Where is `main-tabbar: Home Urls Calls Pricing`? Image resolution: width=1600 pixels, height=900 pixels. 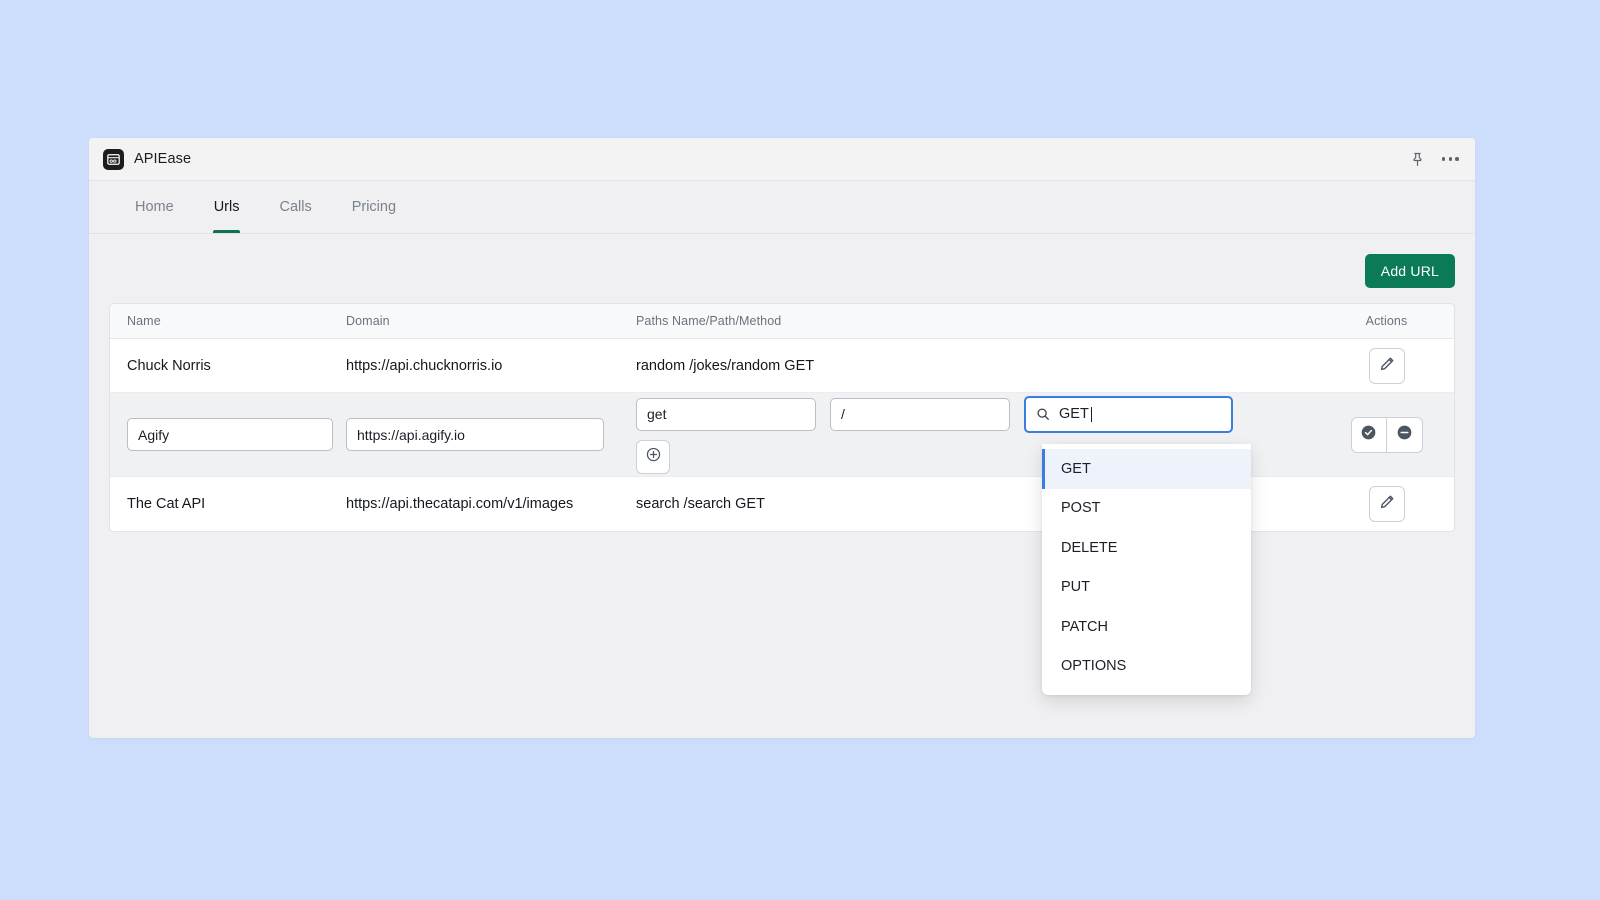
main-tabbar: Home Urls Calls Pricing is located at coordinates (782, 207).